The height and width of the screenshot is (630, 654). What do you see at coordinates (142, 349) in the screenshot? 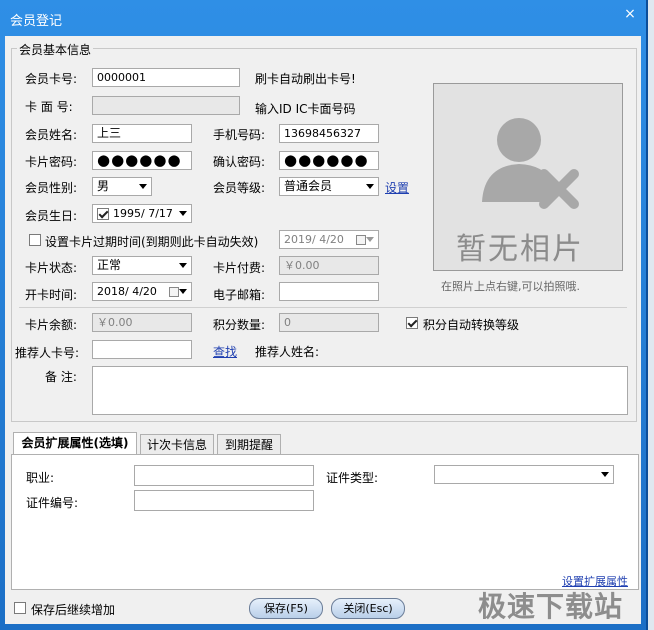
I see `referrer-input` at bounding box center [142, 349].